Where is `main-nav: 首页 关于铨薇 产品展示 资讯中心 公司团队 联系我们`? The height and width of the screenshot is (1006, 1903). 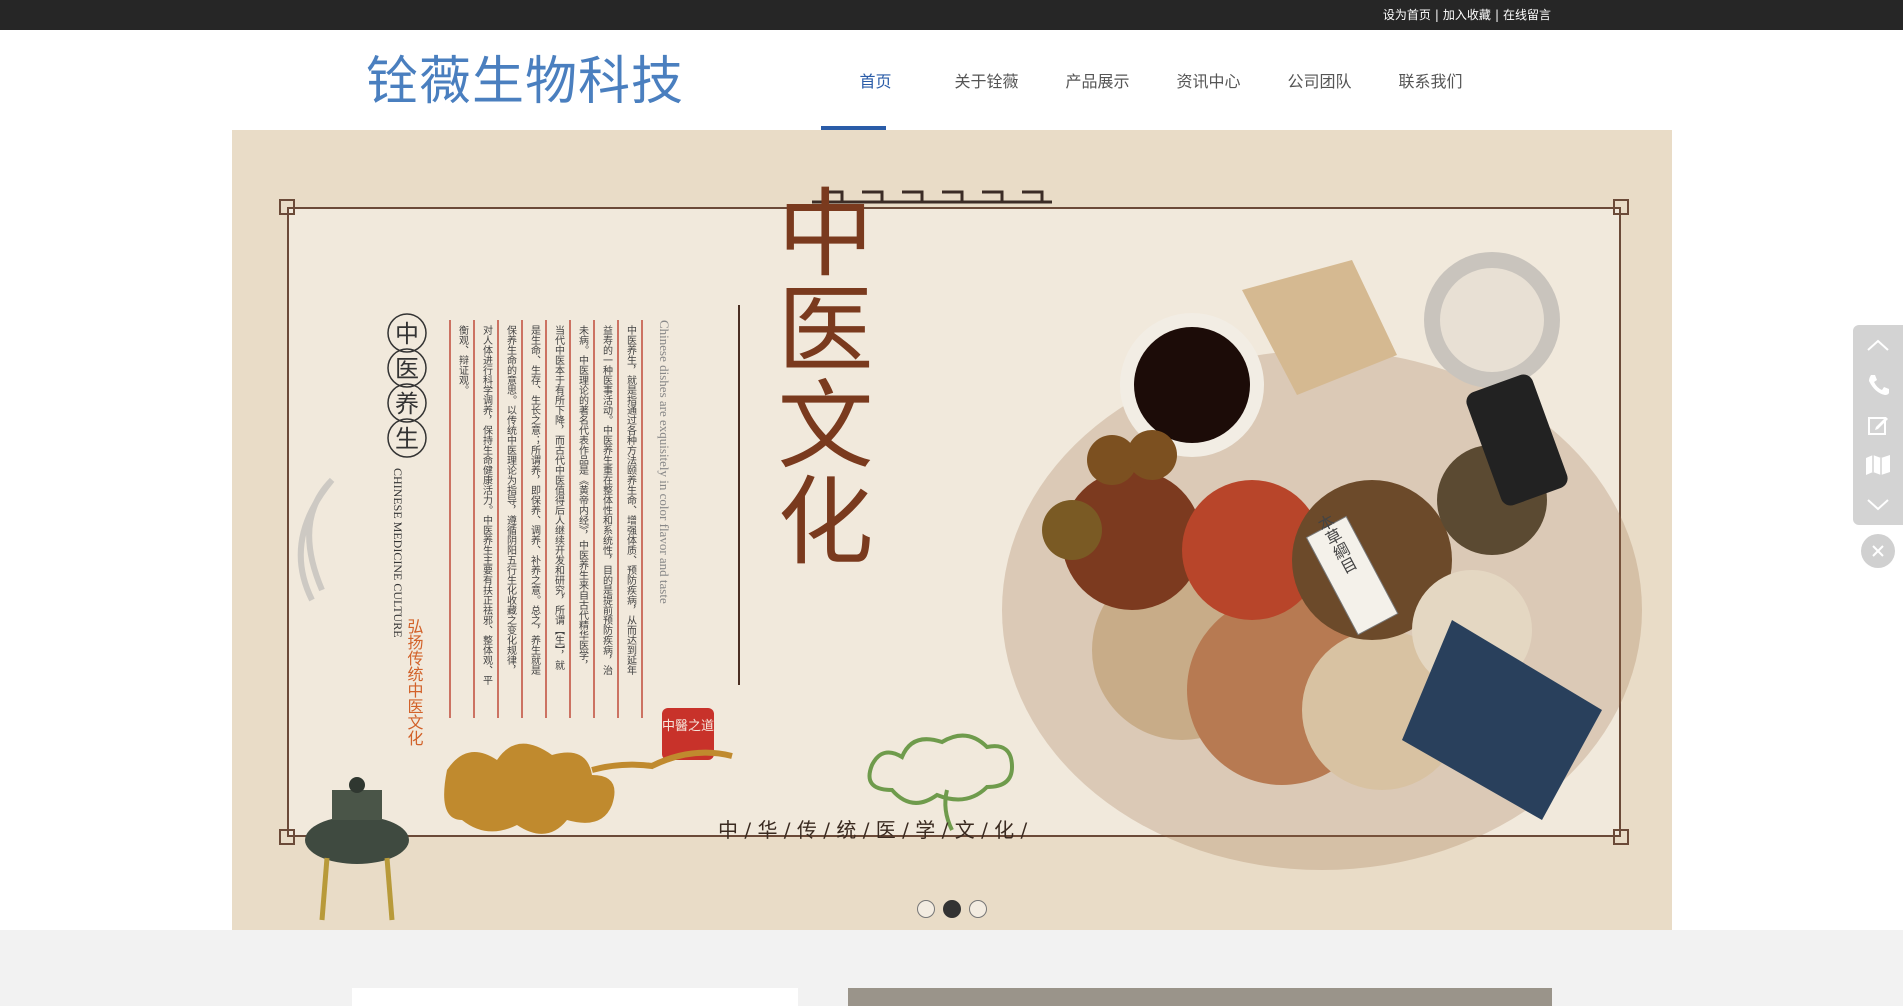
main-nav: 首页 关于铨薇 产品展示 资讯中心 公司团队 联系我们 is located at coordinates (1153, 80).